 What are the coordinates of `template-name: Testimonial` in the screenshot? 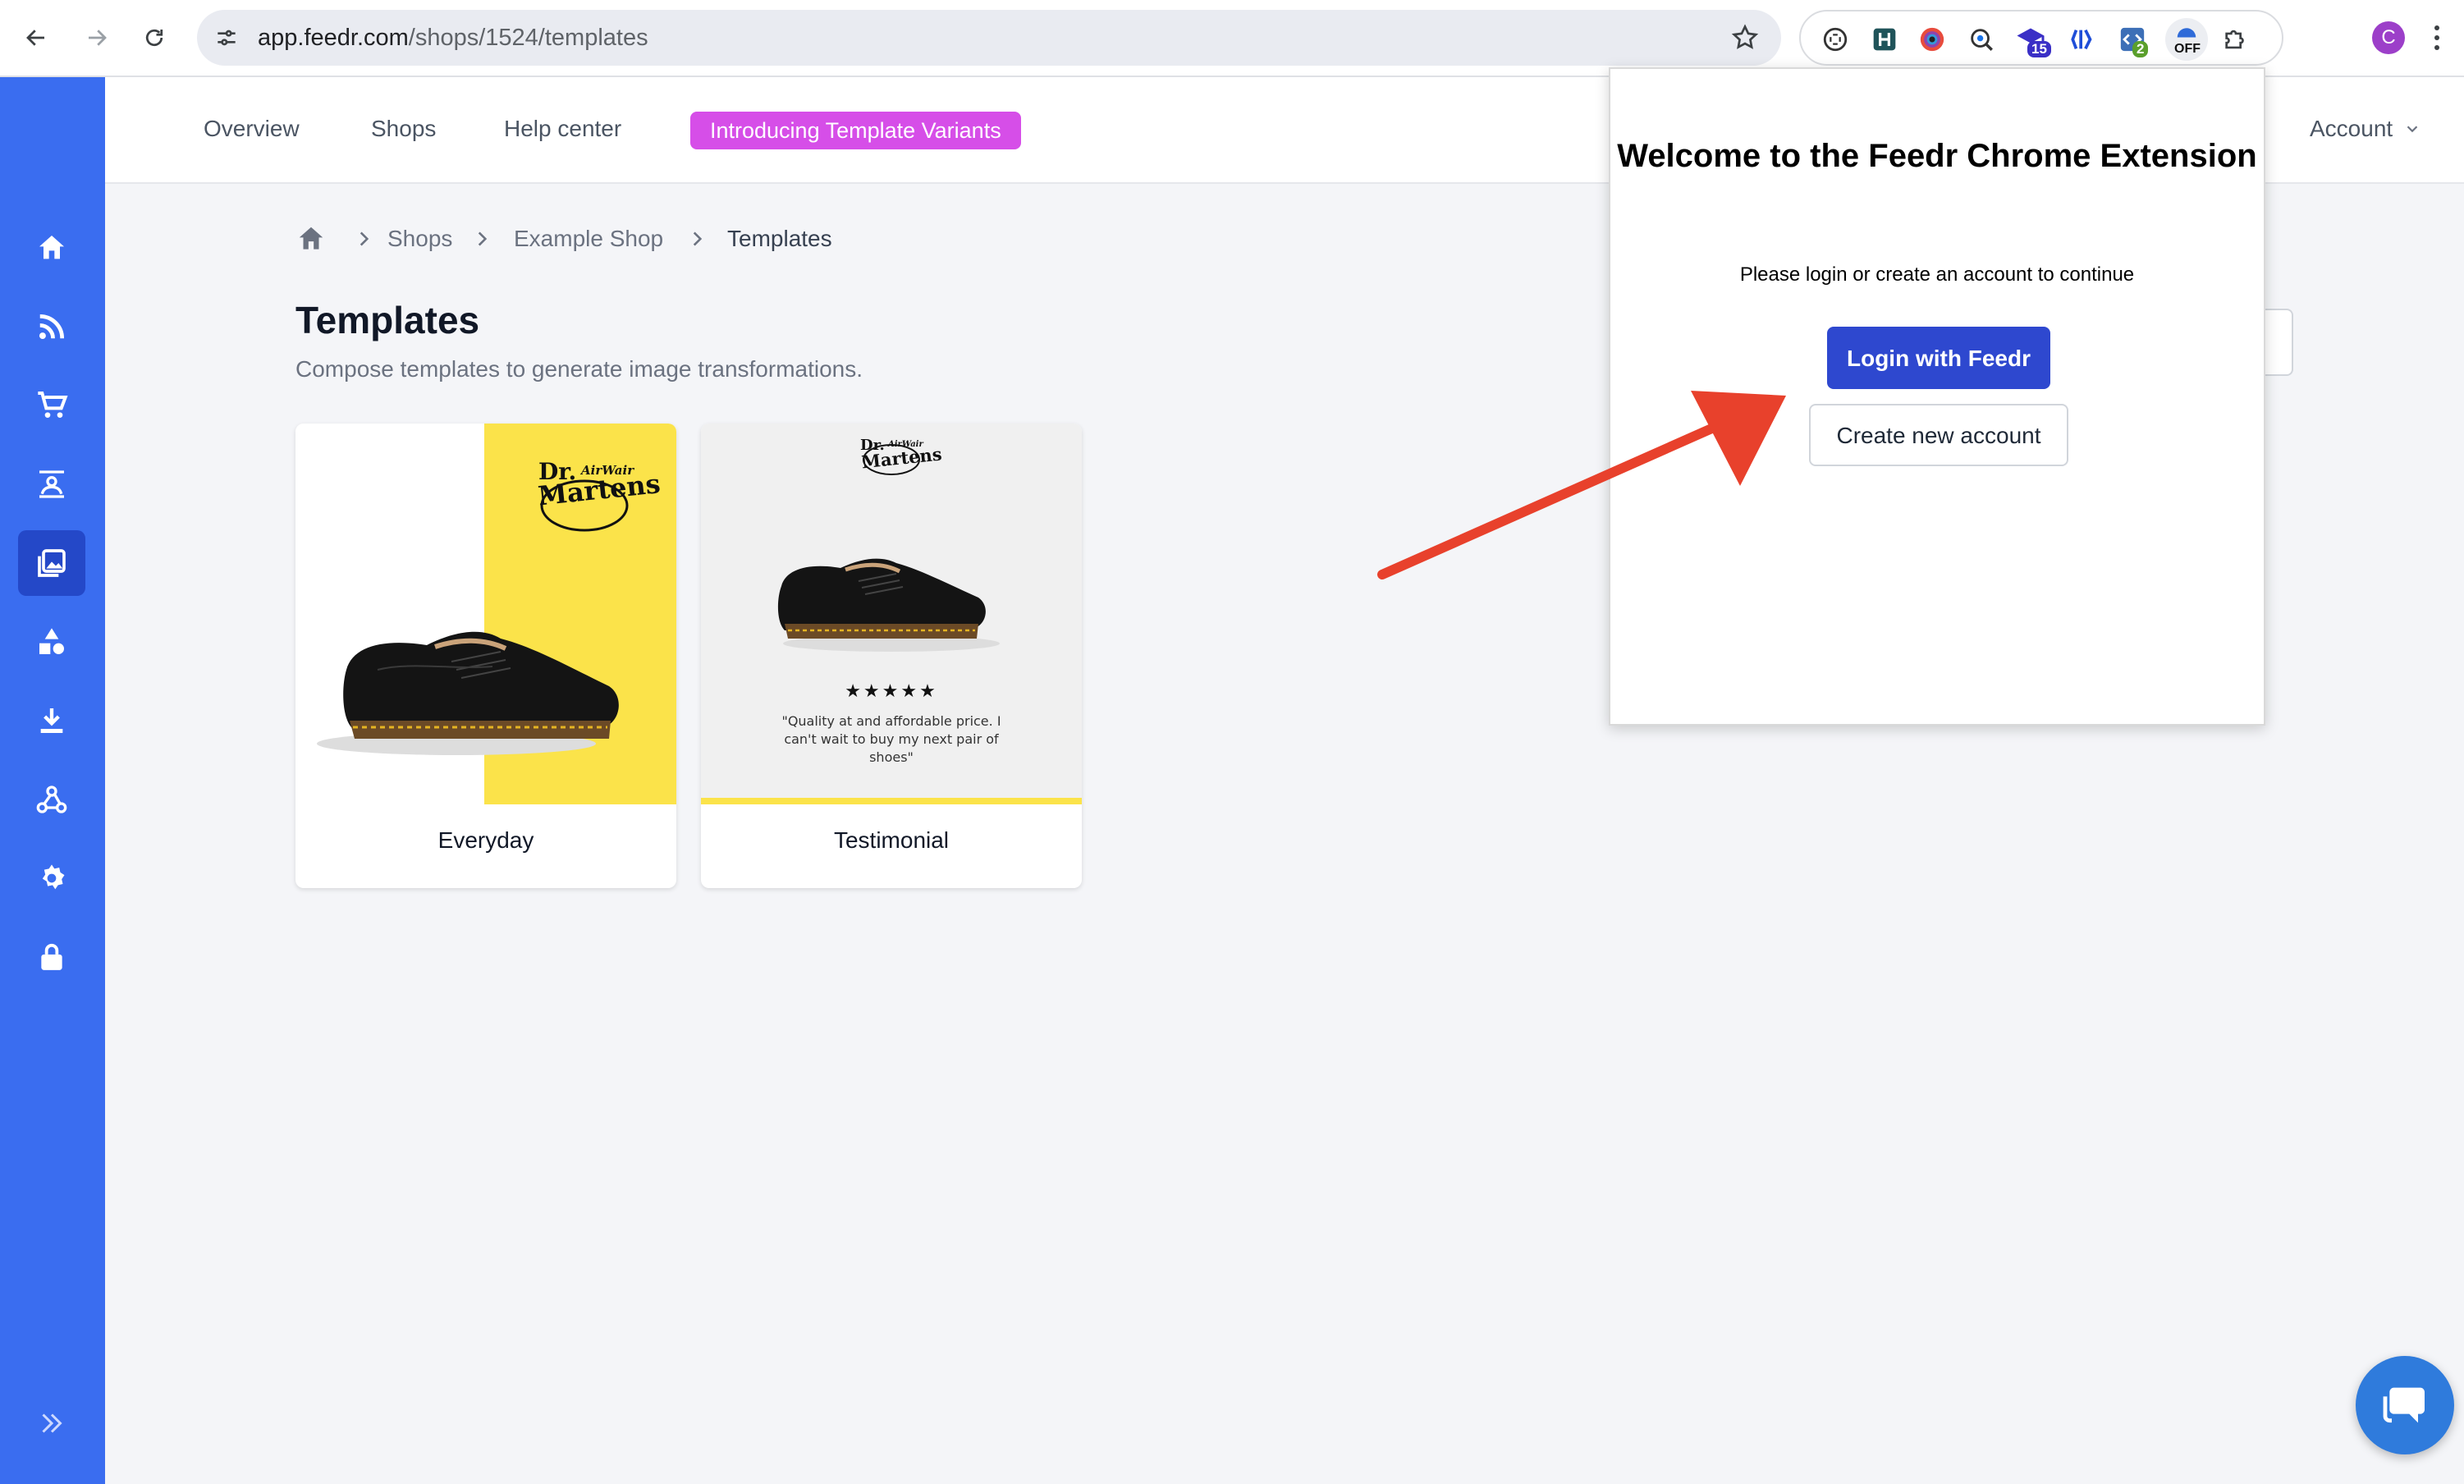 It's located at (891, 840).